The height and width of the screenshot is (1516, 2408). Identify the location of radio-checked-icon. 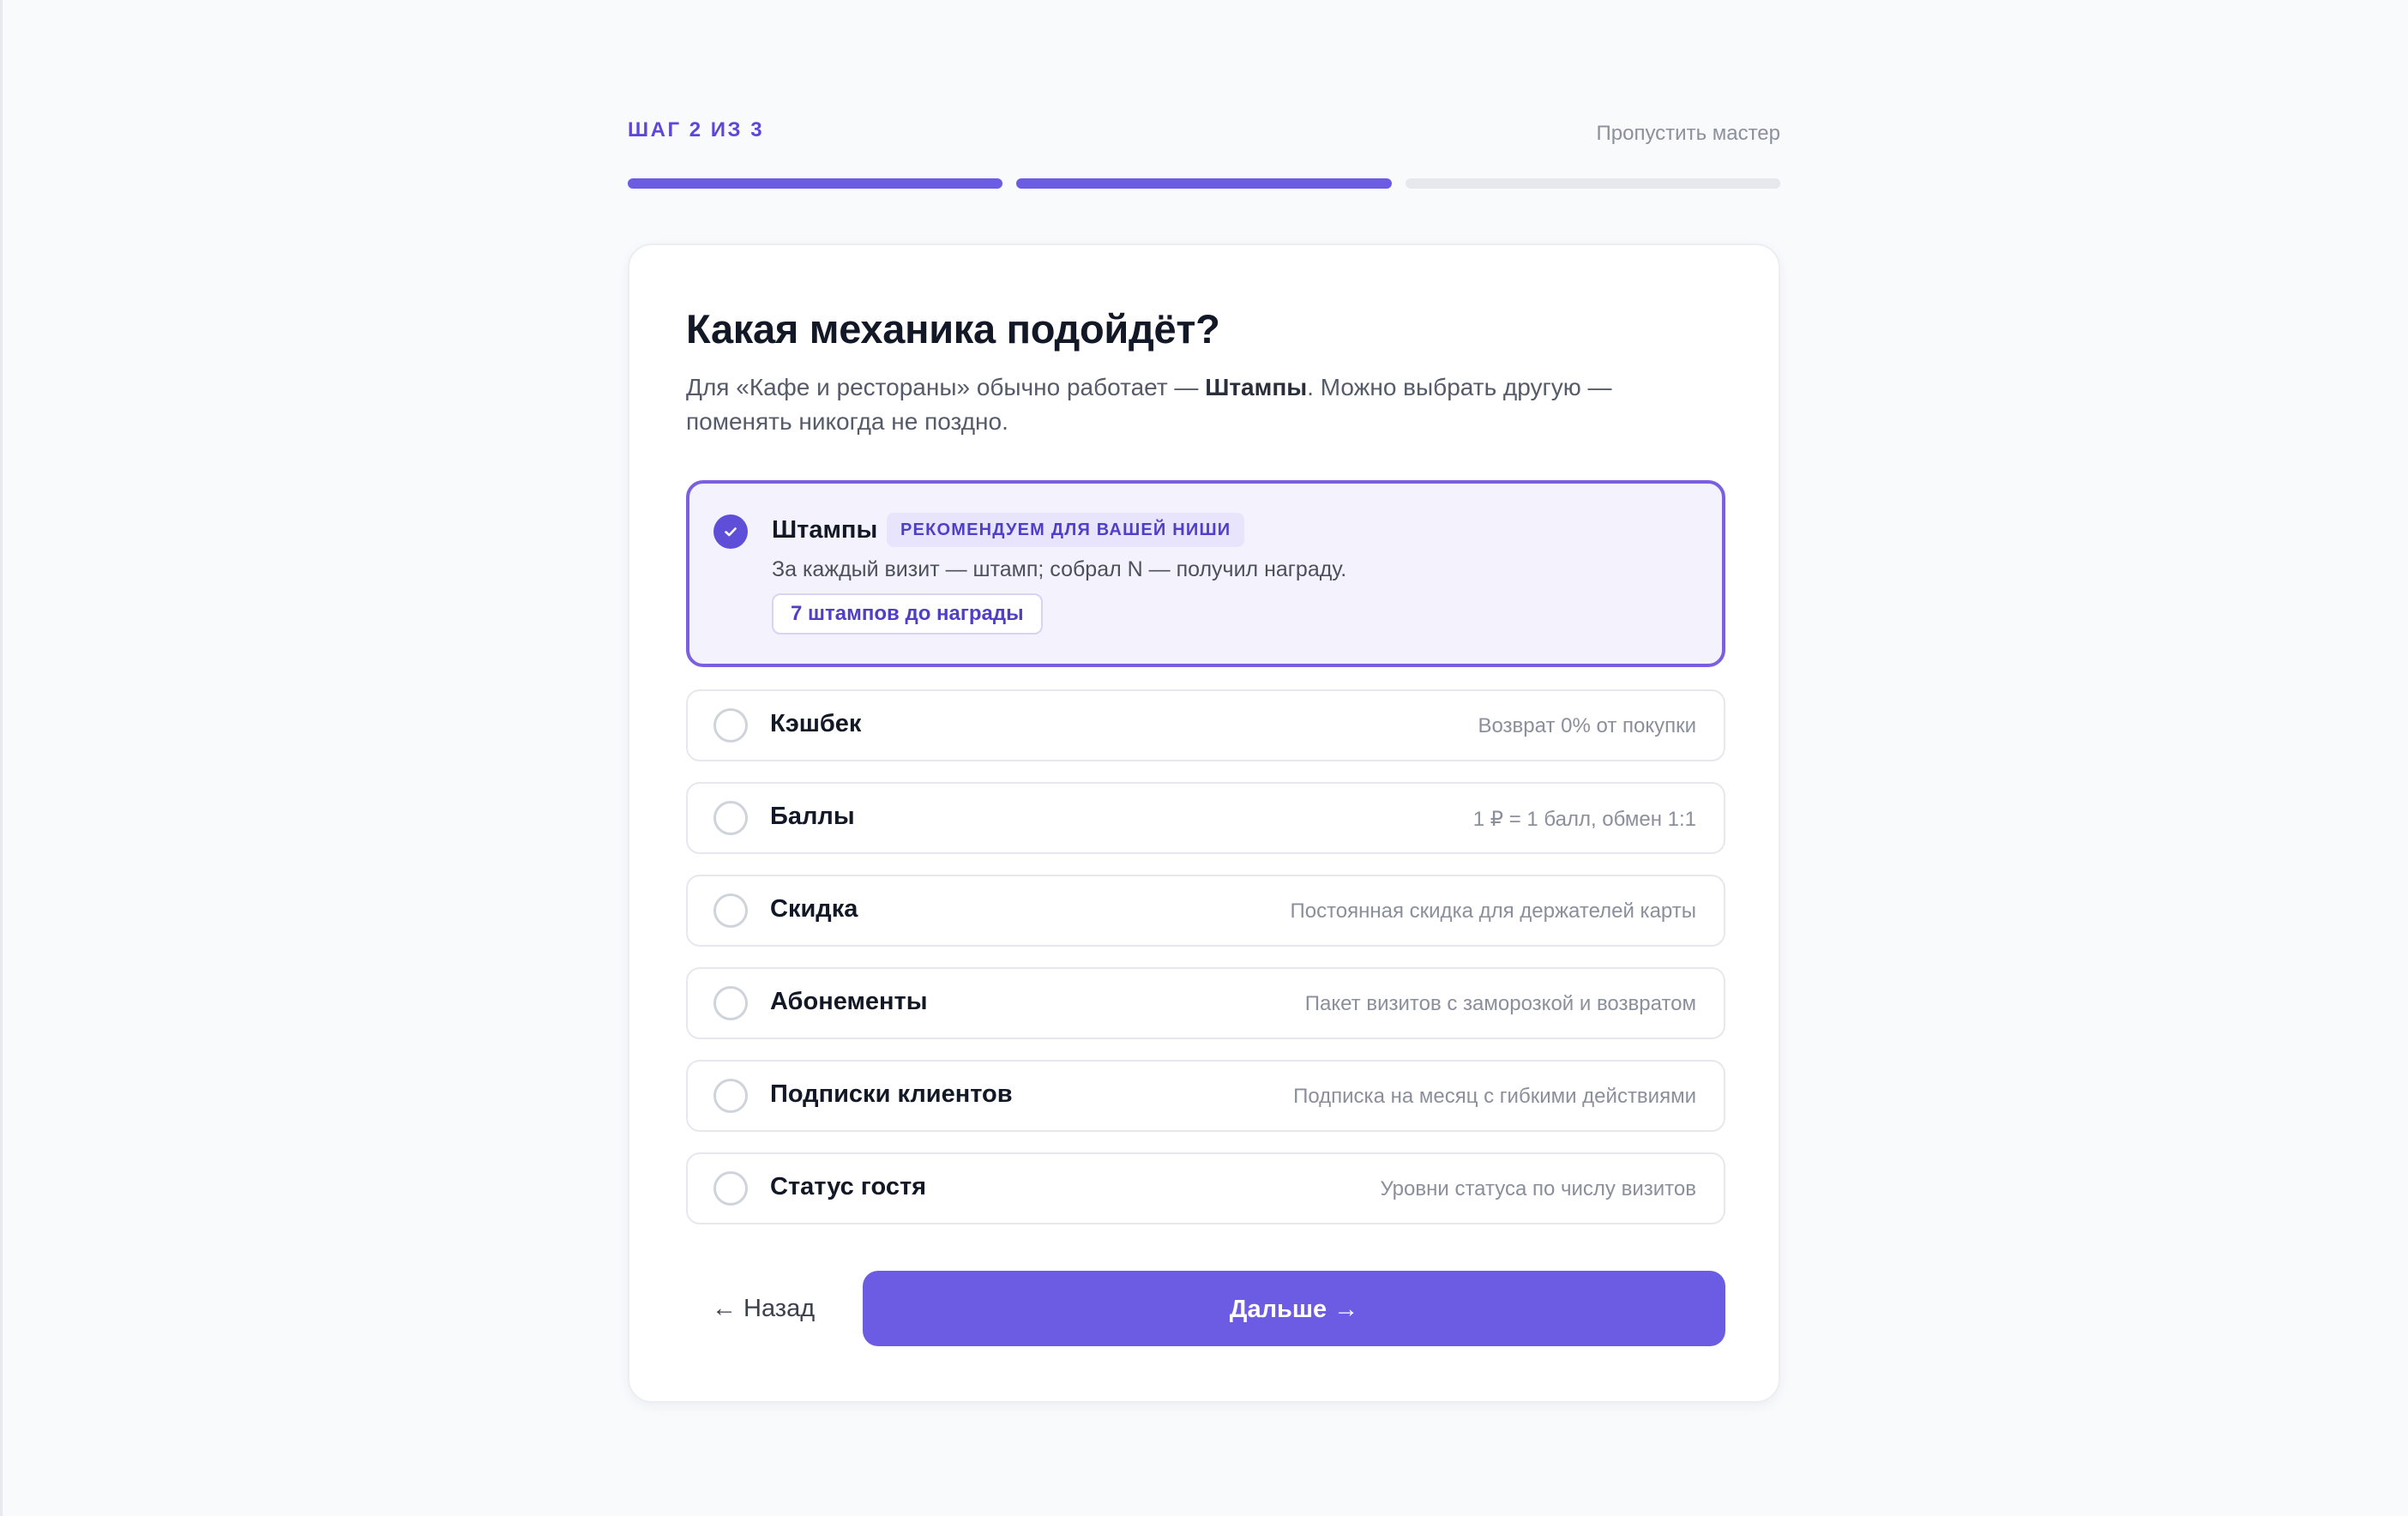
(730, 531).